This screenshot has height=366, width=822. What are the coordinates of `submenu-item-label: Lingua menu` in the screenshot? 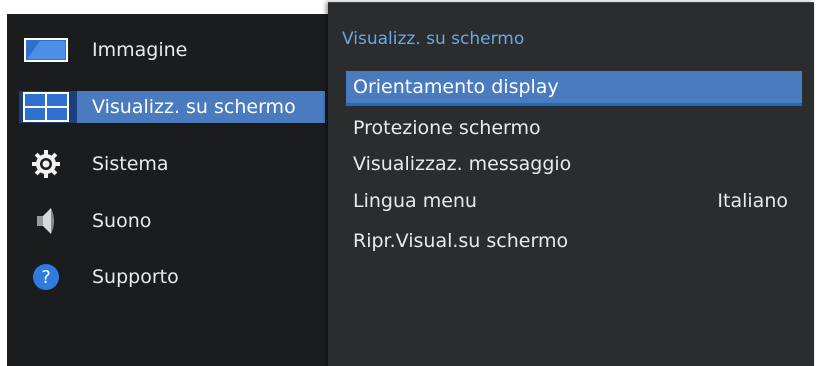 It's located at (415, 201).